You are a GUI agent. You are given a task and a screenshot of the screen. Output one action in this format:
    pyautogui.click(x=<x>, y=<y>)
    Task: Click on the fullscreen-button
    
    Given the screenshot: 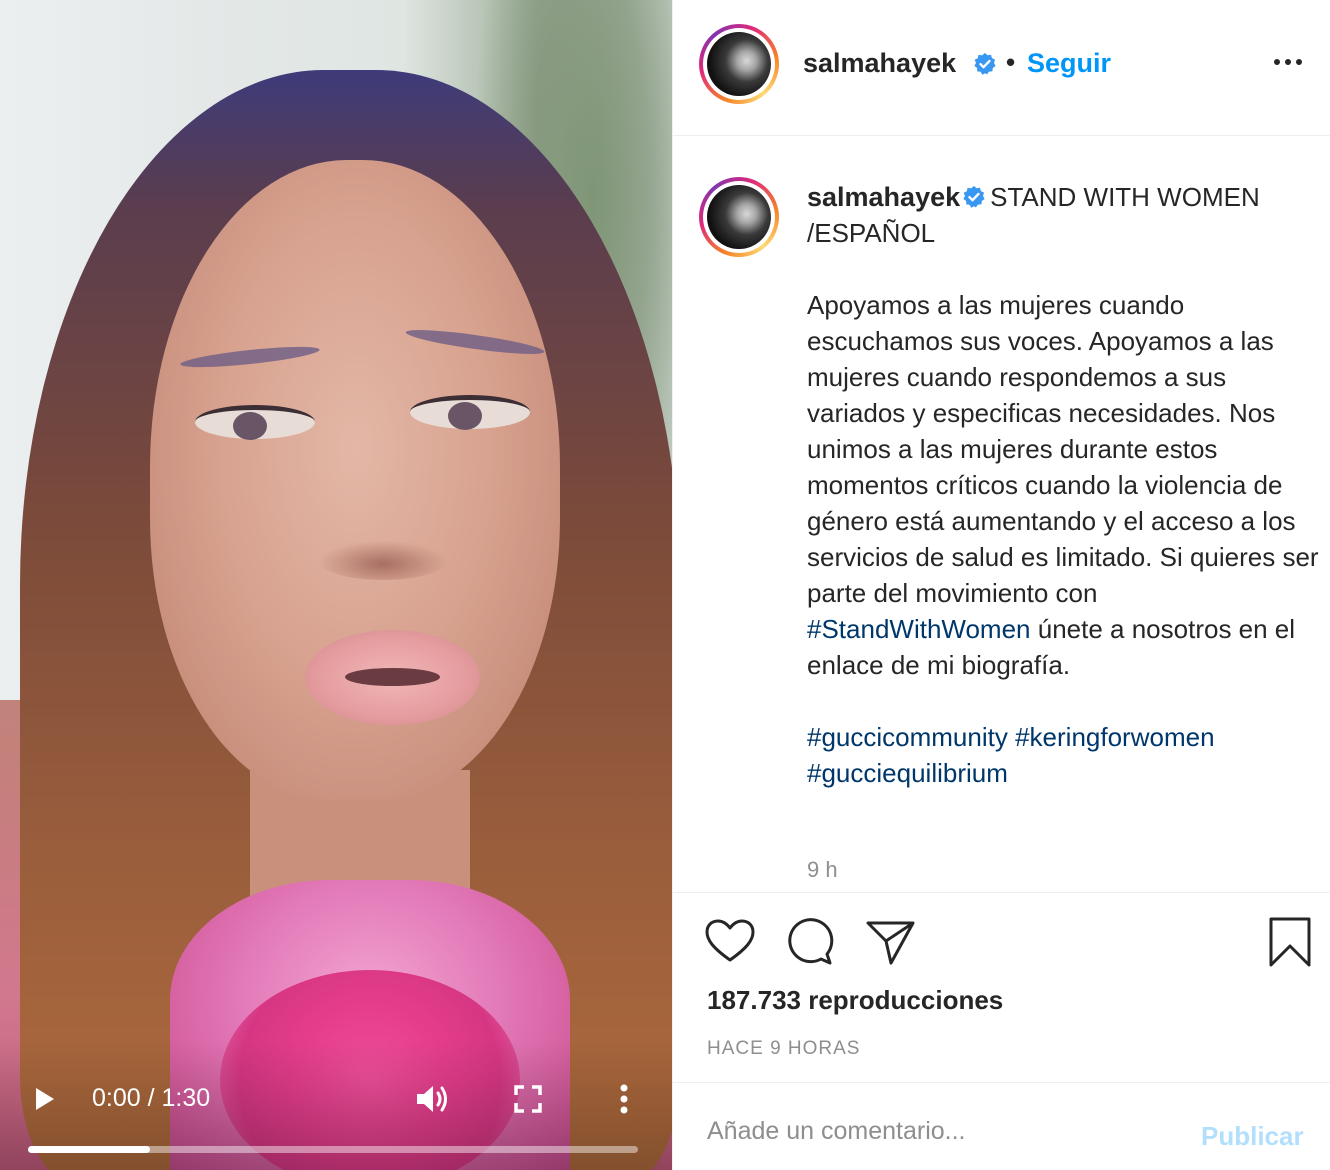 What is the action you would take?
    pyautogui.click(x=528, y=1099)
    